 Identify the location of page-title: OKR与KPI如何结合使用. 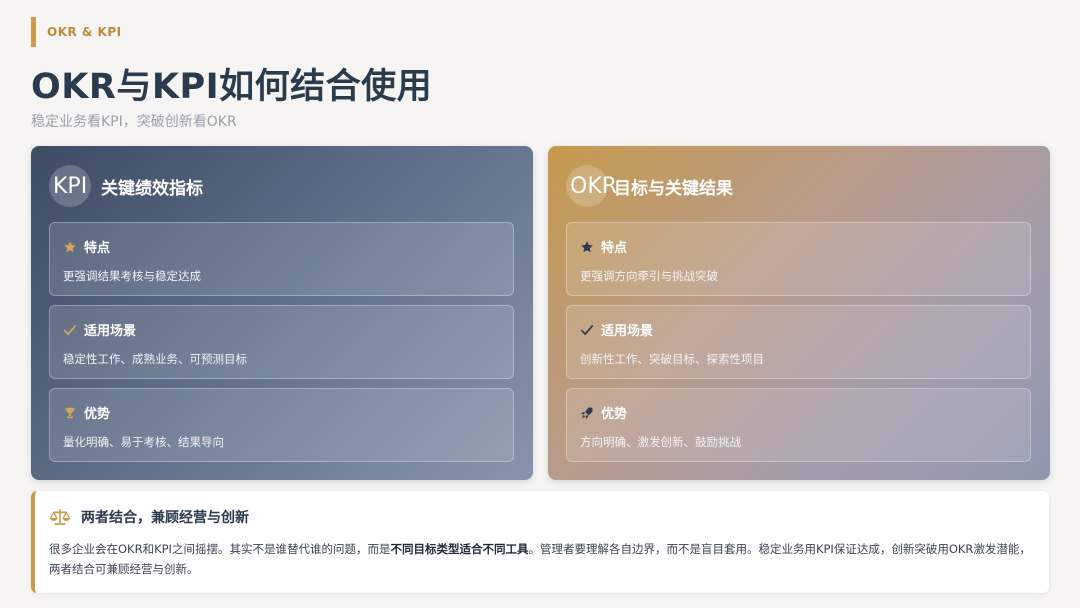
(232, 87).